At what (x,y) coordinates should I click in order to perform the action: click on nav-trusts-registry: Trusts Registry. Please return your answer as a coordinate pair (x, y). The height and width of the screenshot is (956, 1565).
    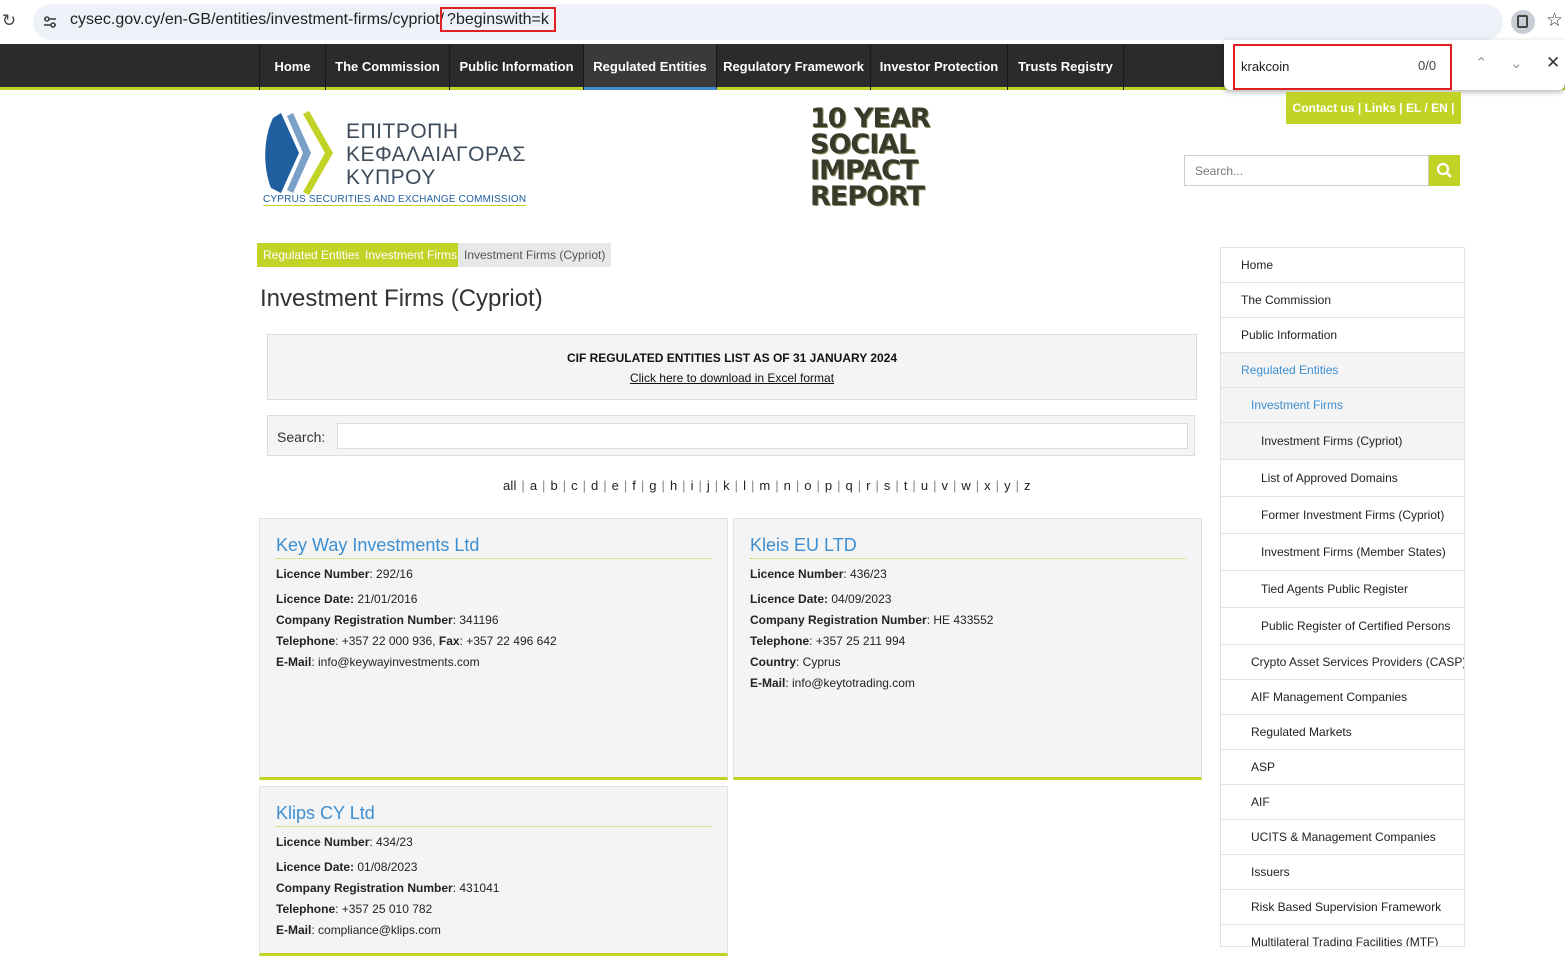
    Looking at the image, I should click on (1066, 67).